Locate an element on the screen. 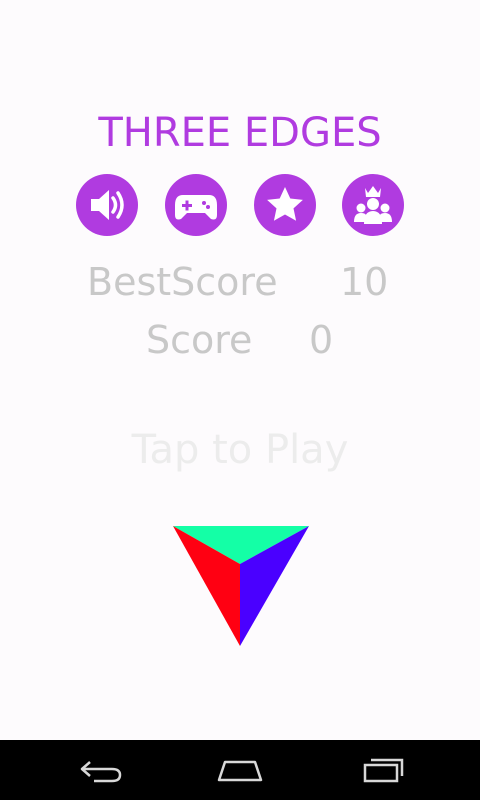 Image resolution: width=480 pixels, height=800 pixels. score-label: Score is located at coordinates (199, 340).